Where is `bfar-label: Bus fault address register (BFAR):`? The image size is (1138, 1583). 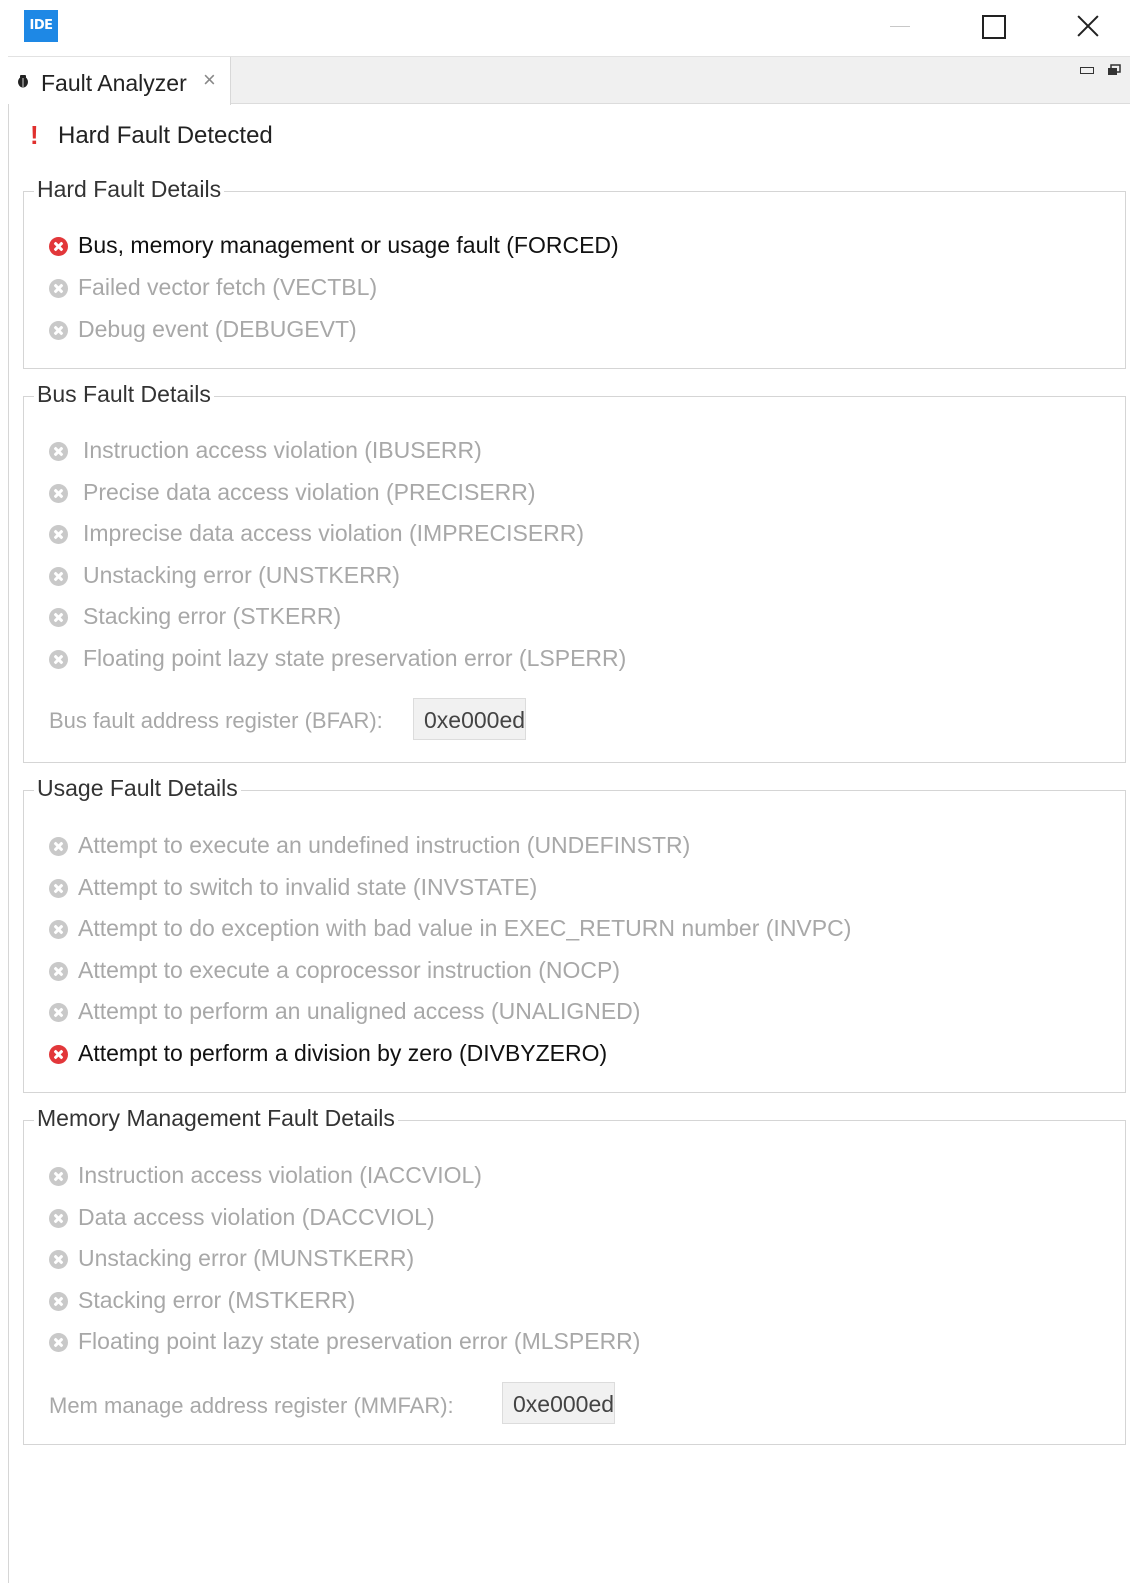 bfar-label: Bus fault address register (BFAR): is located at coordinates (216, 720).